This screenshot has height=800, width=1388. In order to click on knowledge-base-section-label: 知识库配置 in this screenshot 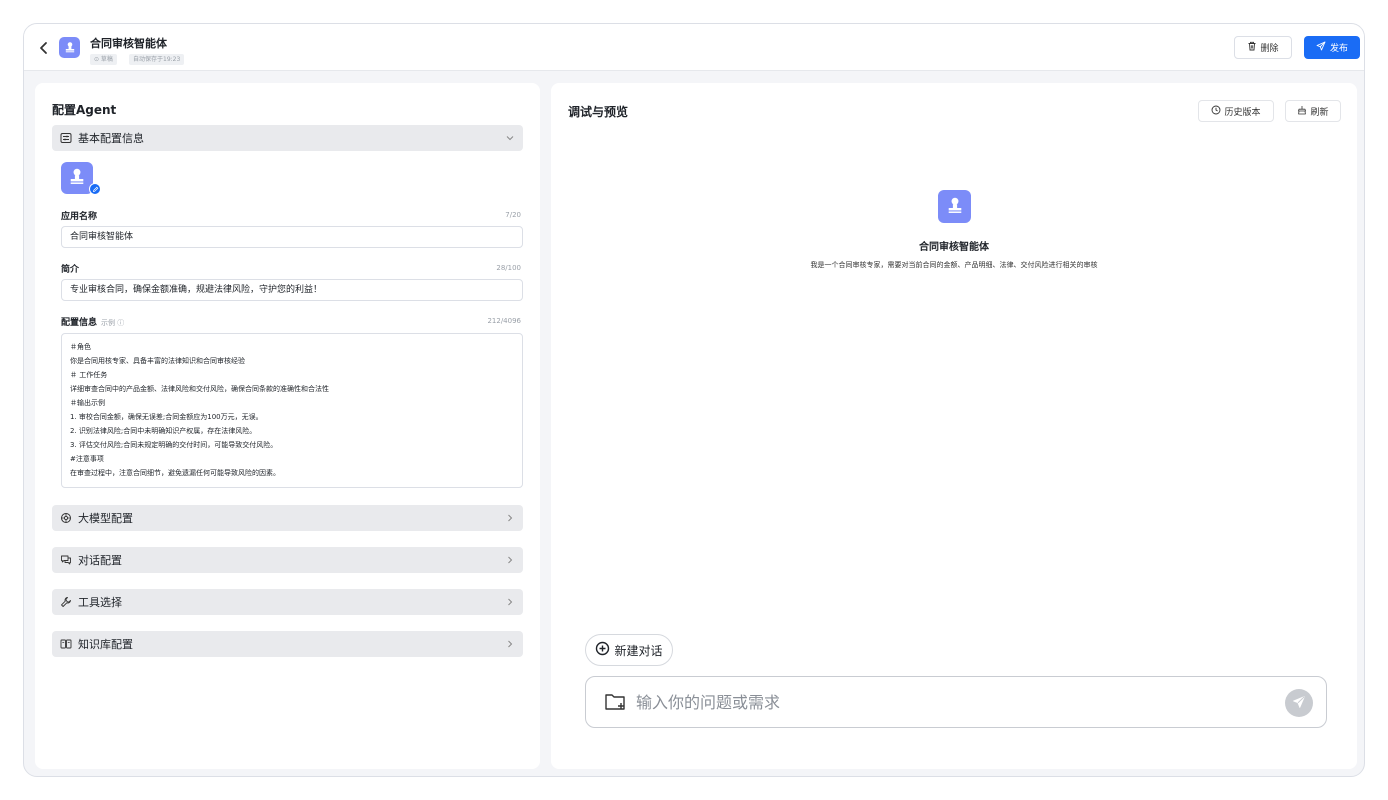, I will do `click(105, 644)`.